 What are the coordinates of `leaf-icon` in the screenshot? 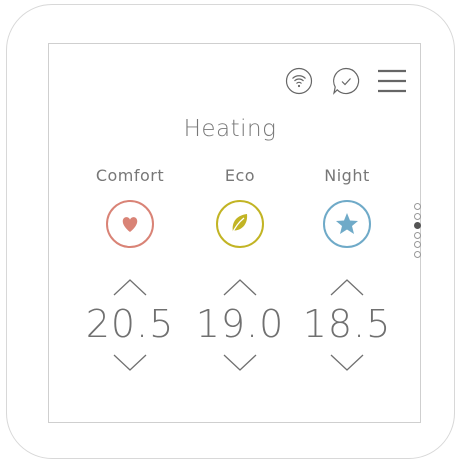 It's located at (240, 224).